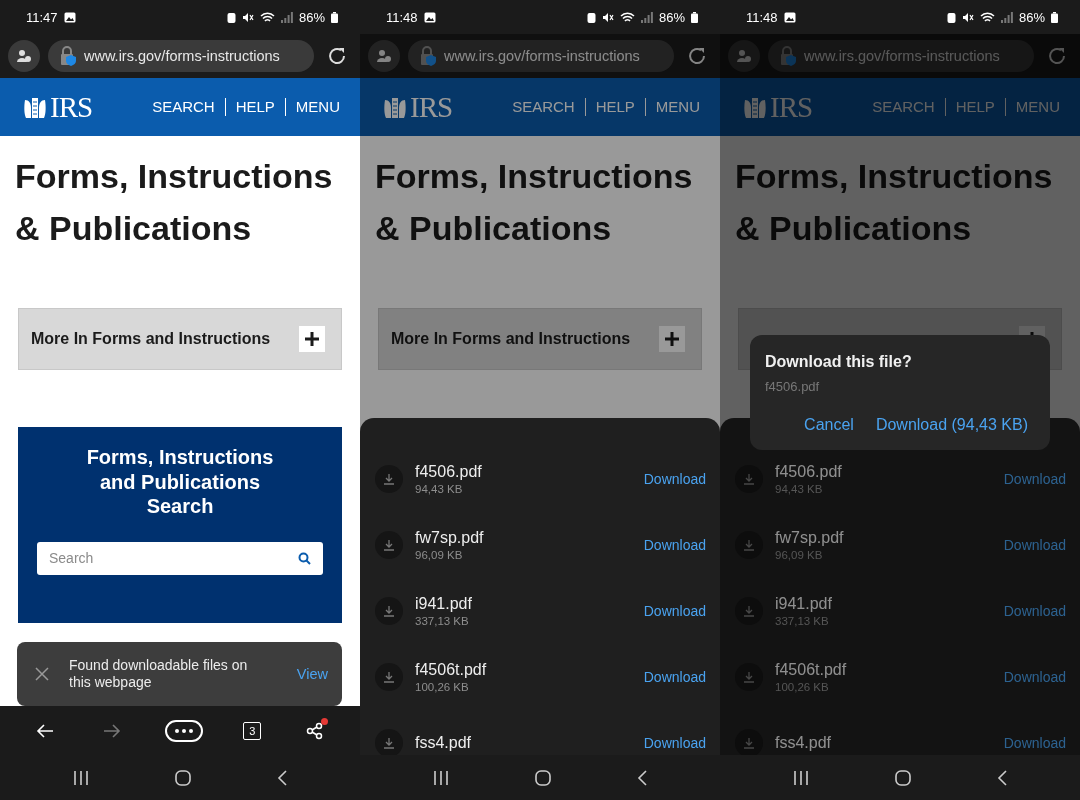  Describe the element at coordinates (159, 674) in the screenshot. I see `toast-message: Found downloadable files on this webpage` at that location.